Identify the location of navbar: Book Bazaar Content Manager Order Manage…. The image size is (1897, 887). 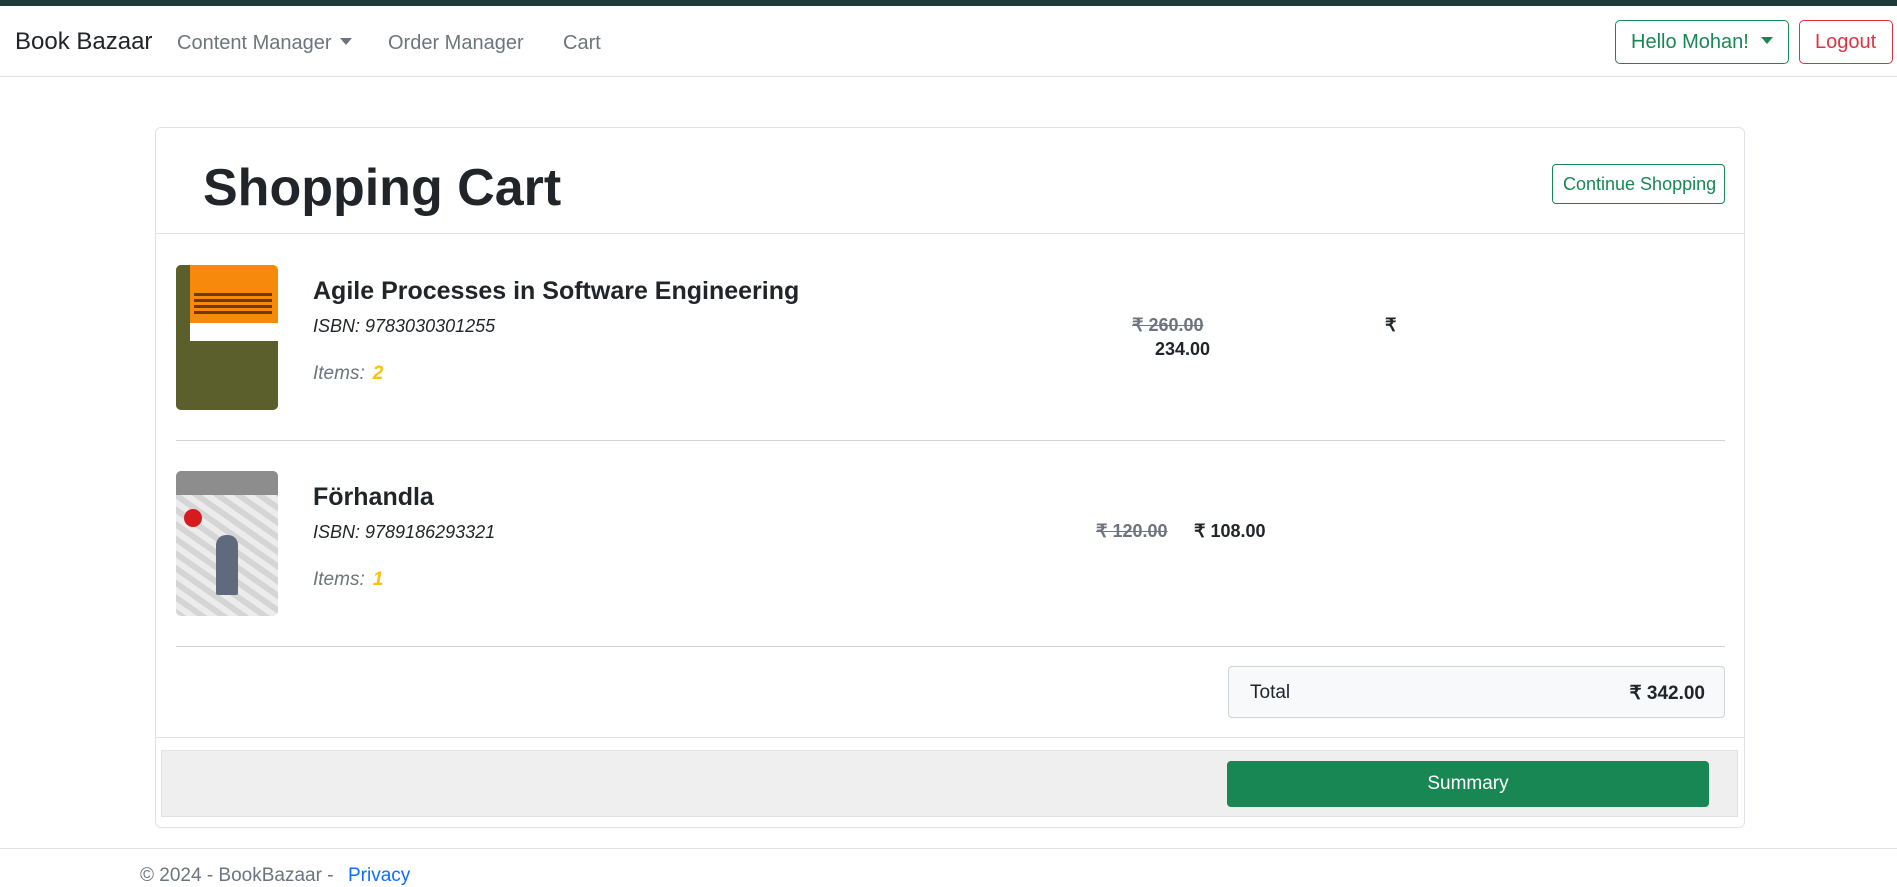
(948, 41).